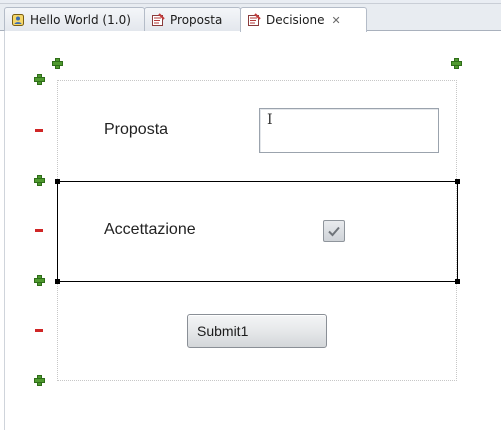  Describe the element at coordinates (257, 331) in the screenshot. I see `submit1-button: Submit1` at that location.